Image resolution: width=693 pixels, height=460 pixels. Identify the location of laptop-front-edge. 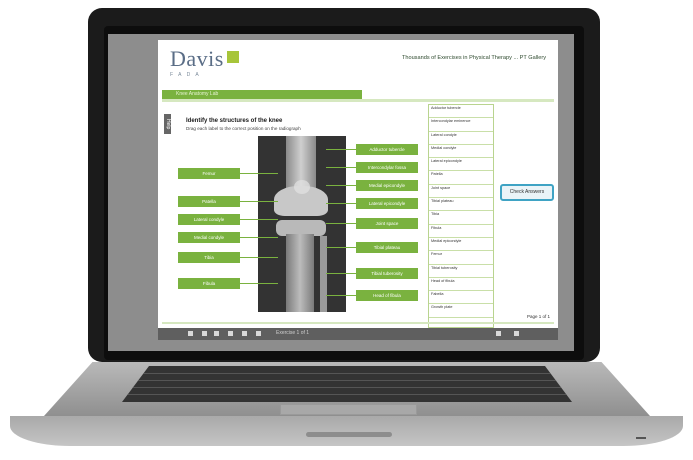
(346, 431).